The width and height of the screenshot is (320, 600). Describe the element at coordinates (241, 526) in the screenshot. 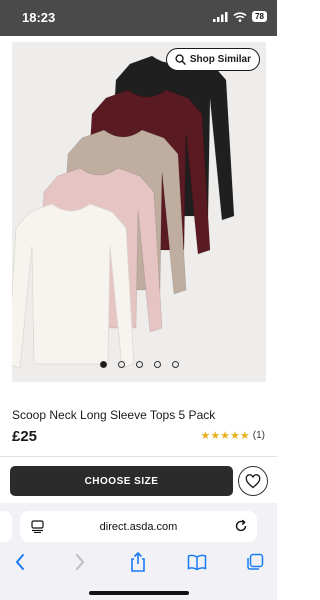

I see `reload-icon` at that location.